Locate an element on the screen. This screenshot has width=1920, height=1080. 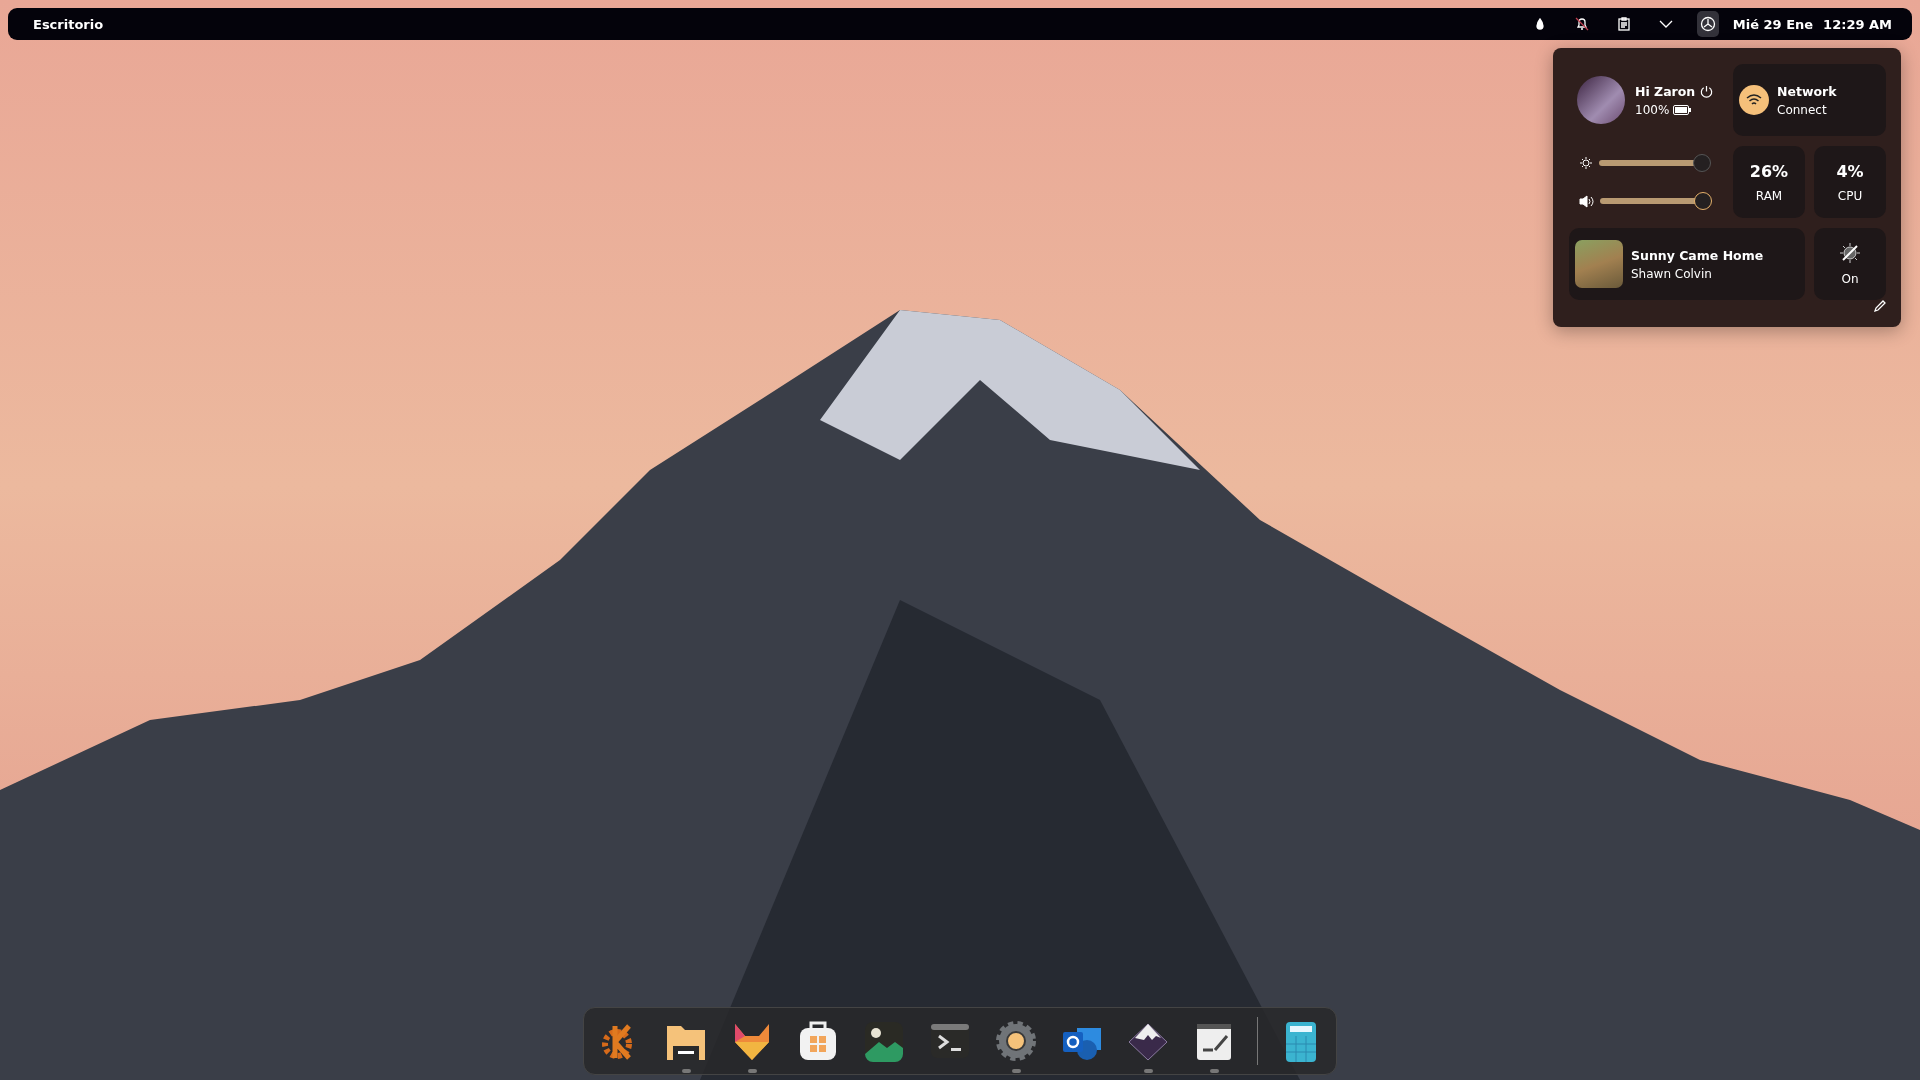
clock-text: 12:29 AM is located at coordinates (1857, 24).